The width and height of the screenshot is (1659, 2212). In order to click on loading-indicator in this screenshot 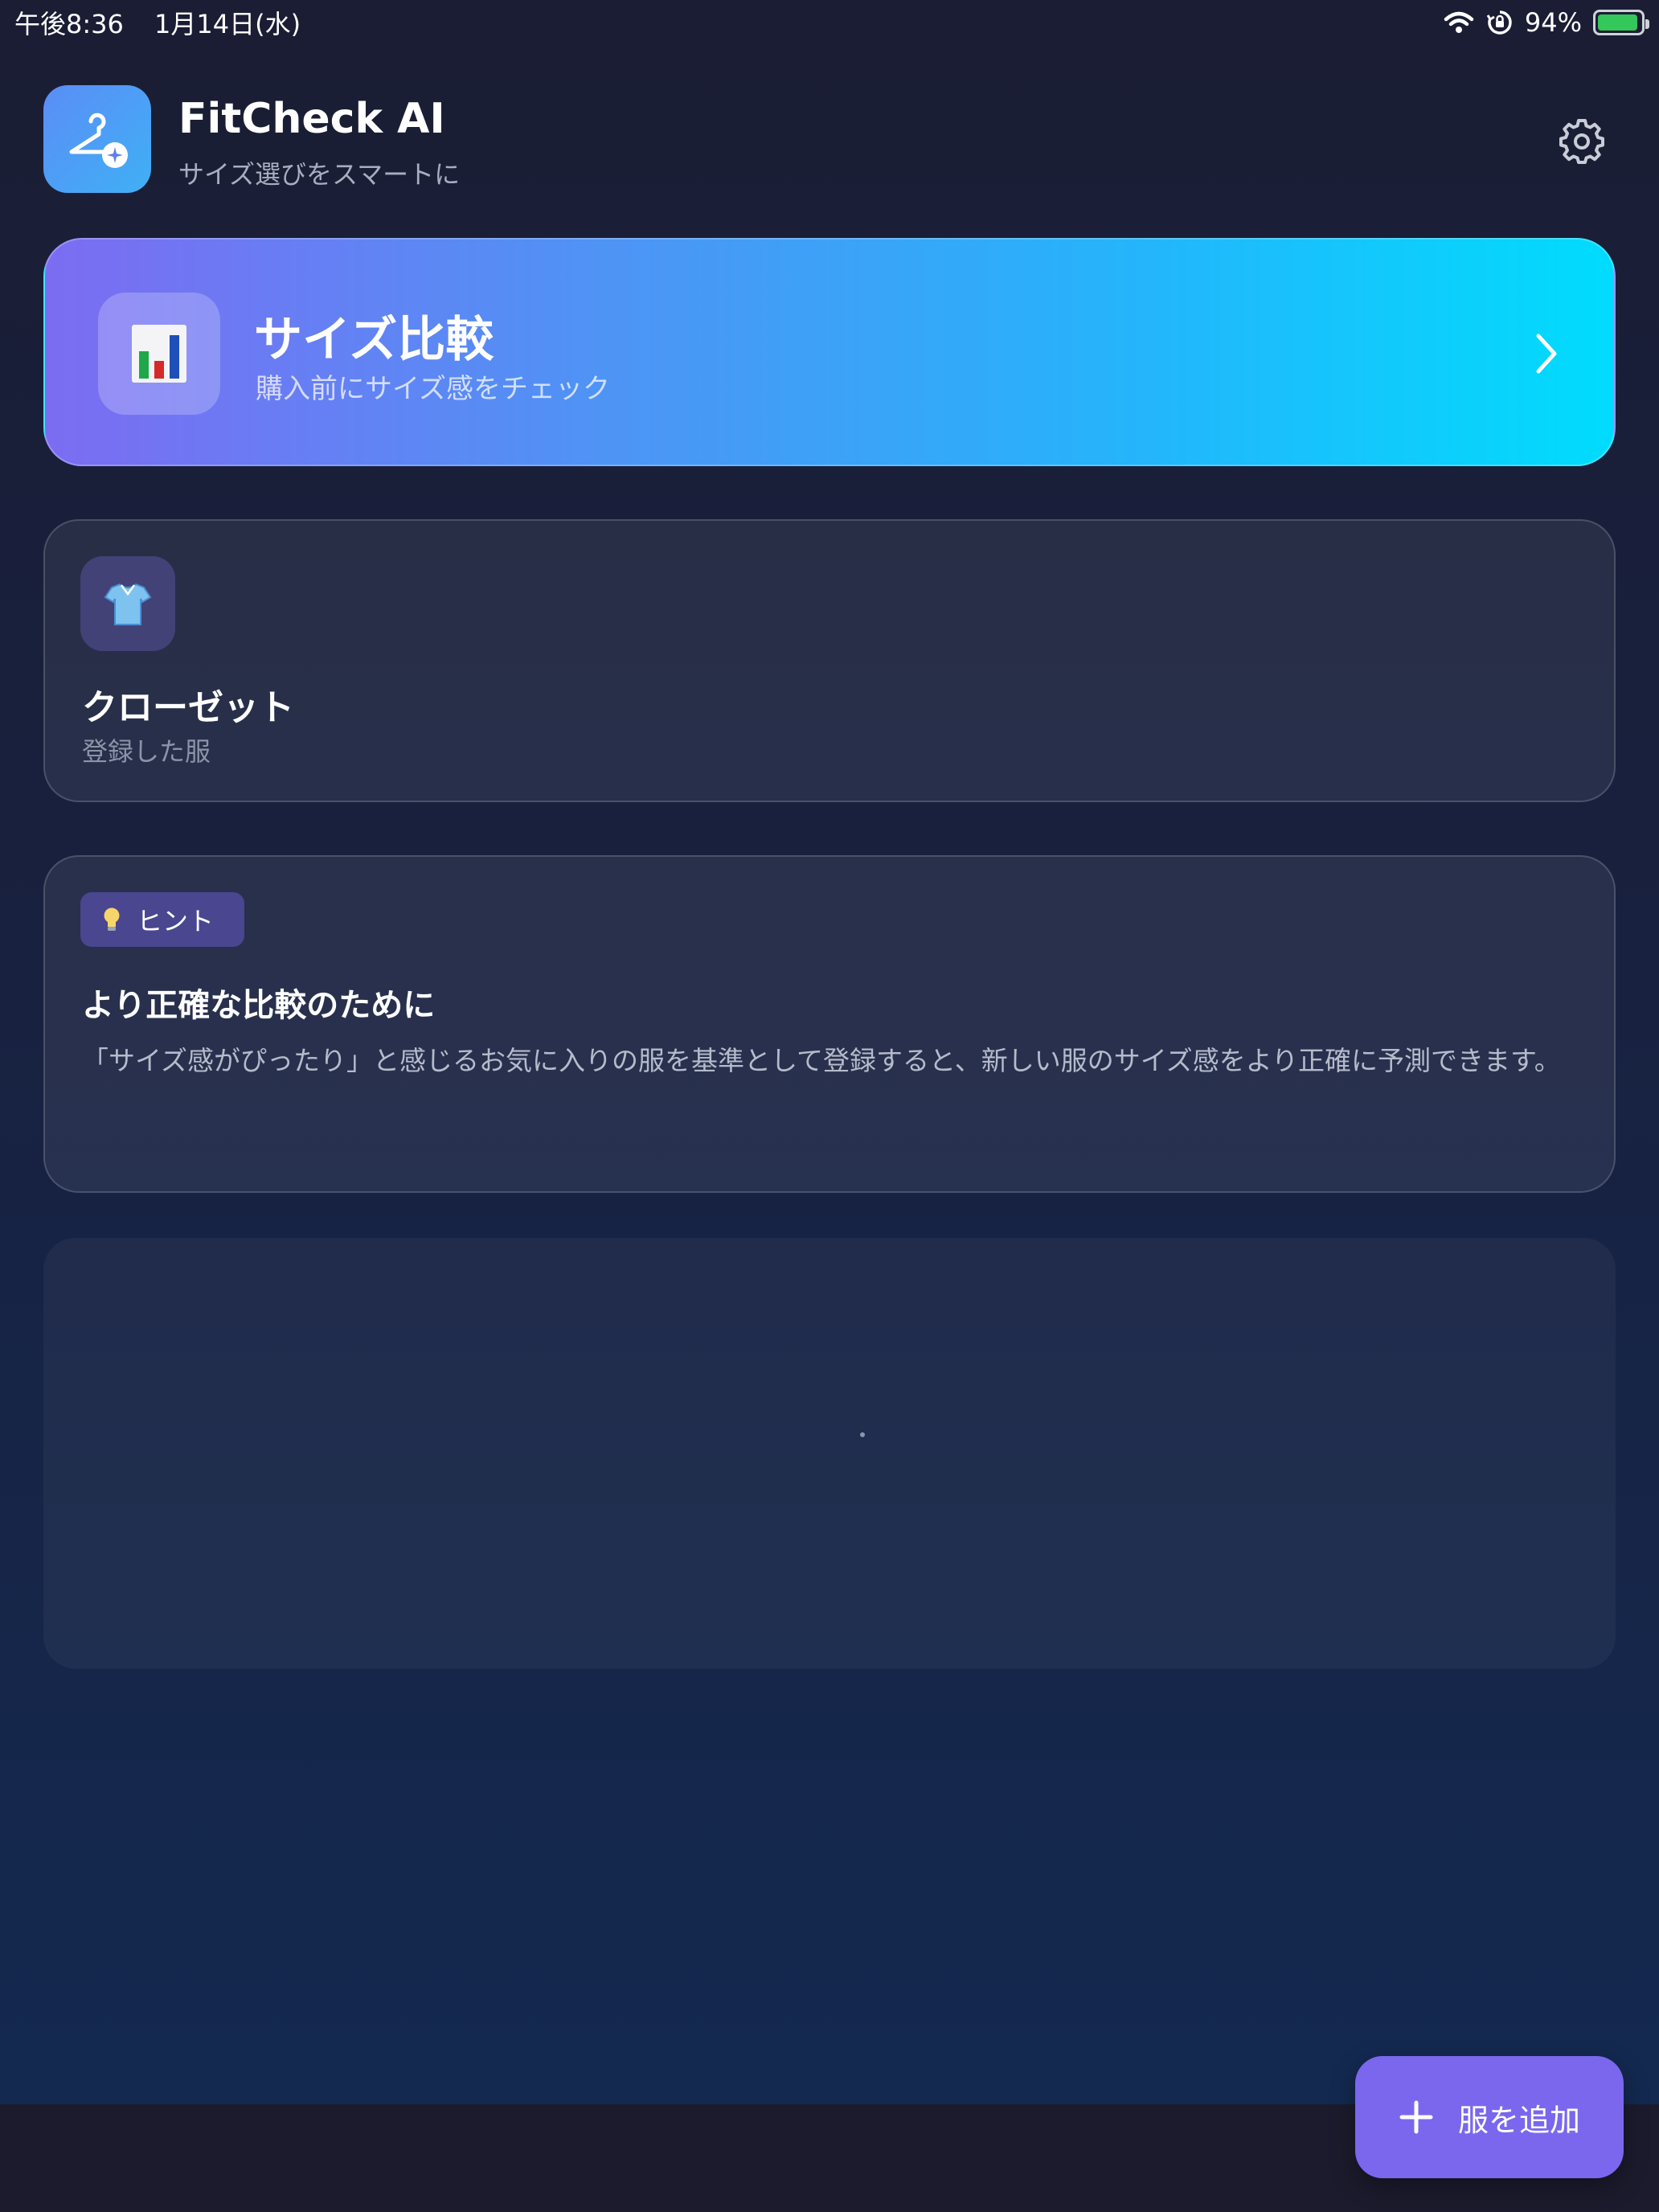, I will do `click(863, 1434)`.